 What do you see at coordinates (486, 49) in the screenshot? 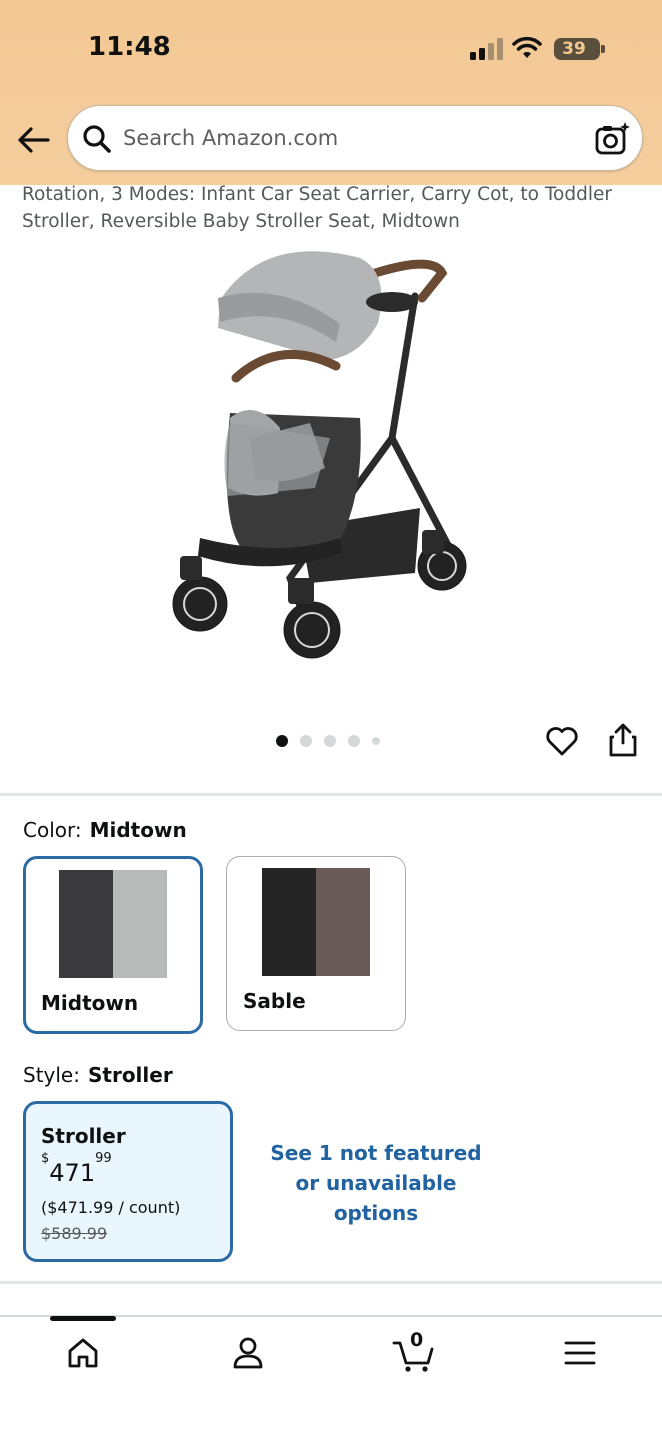
I see `cellular-signal-icon` at bounding box center [486, 49].